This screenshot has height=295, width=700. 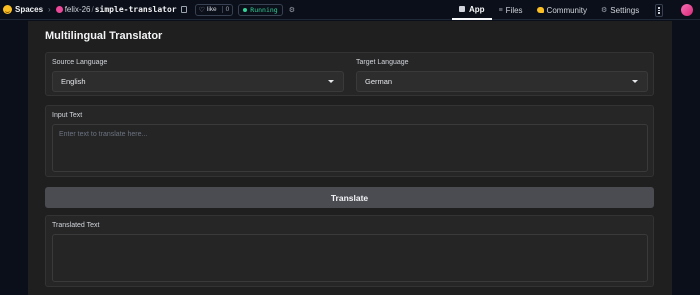 What do you see at coordinates (198, 81) in the screenshot?
I see `source-language-select: English` at bounding box center [198, 81].